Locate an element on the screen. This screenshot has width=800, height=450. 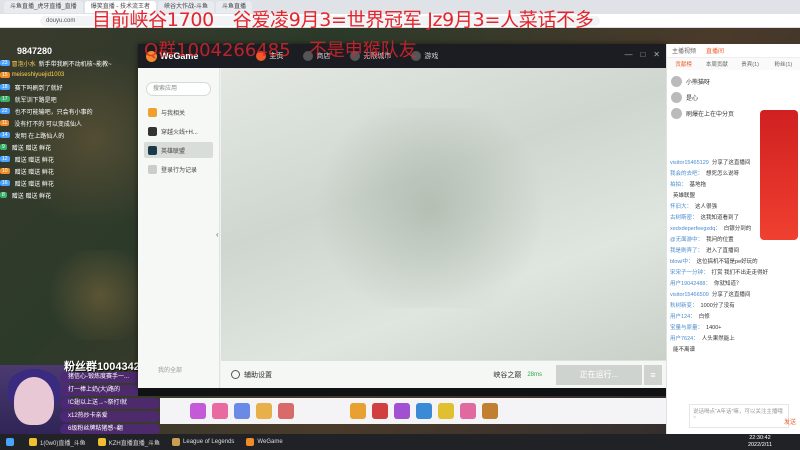
launch-menu-icon: ≡ is located at coordinates (653, 374).